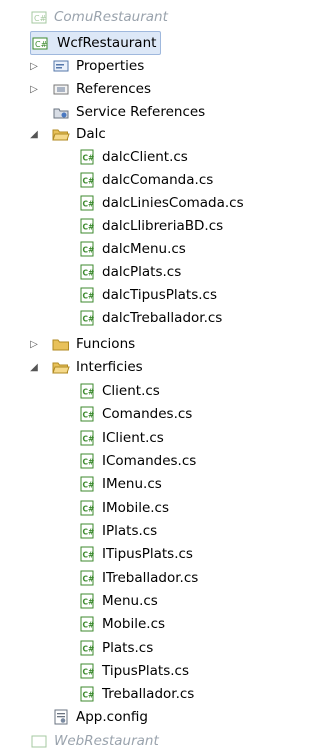 Image resolution: width=320 pixels, height=752 pixels. I want to click on file-item: C# Mobile.cs, so click(122, 624).